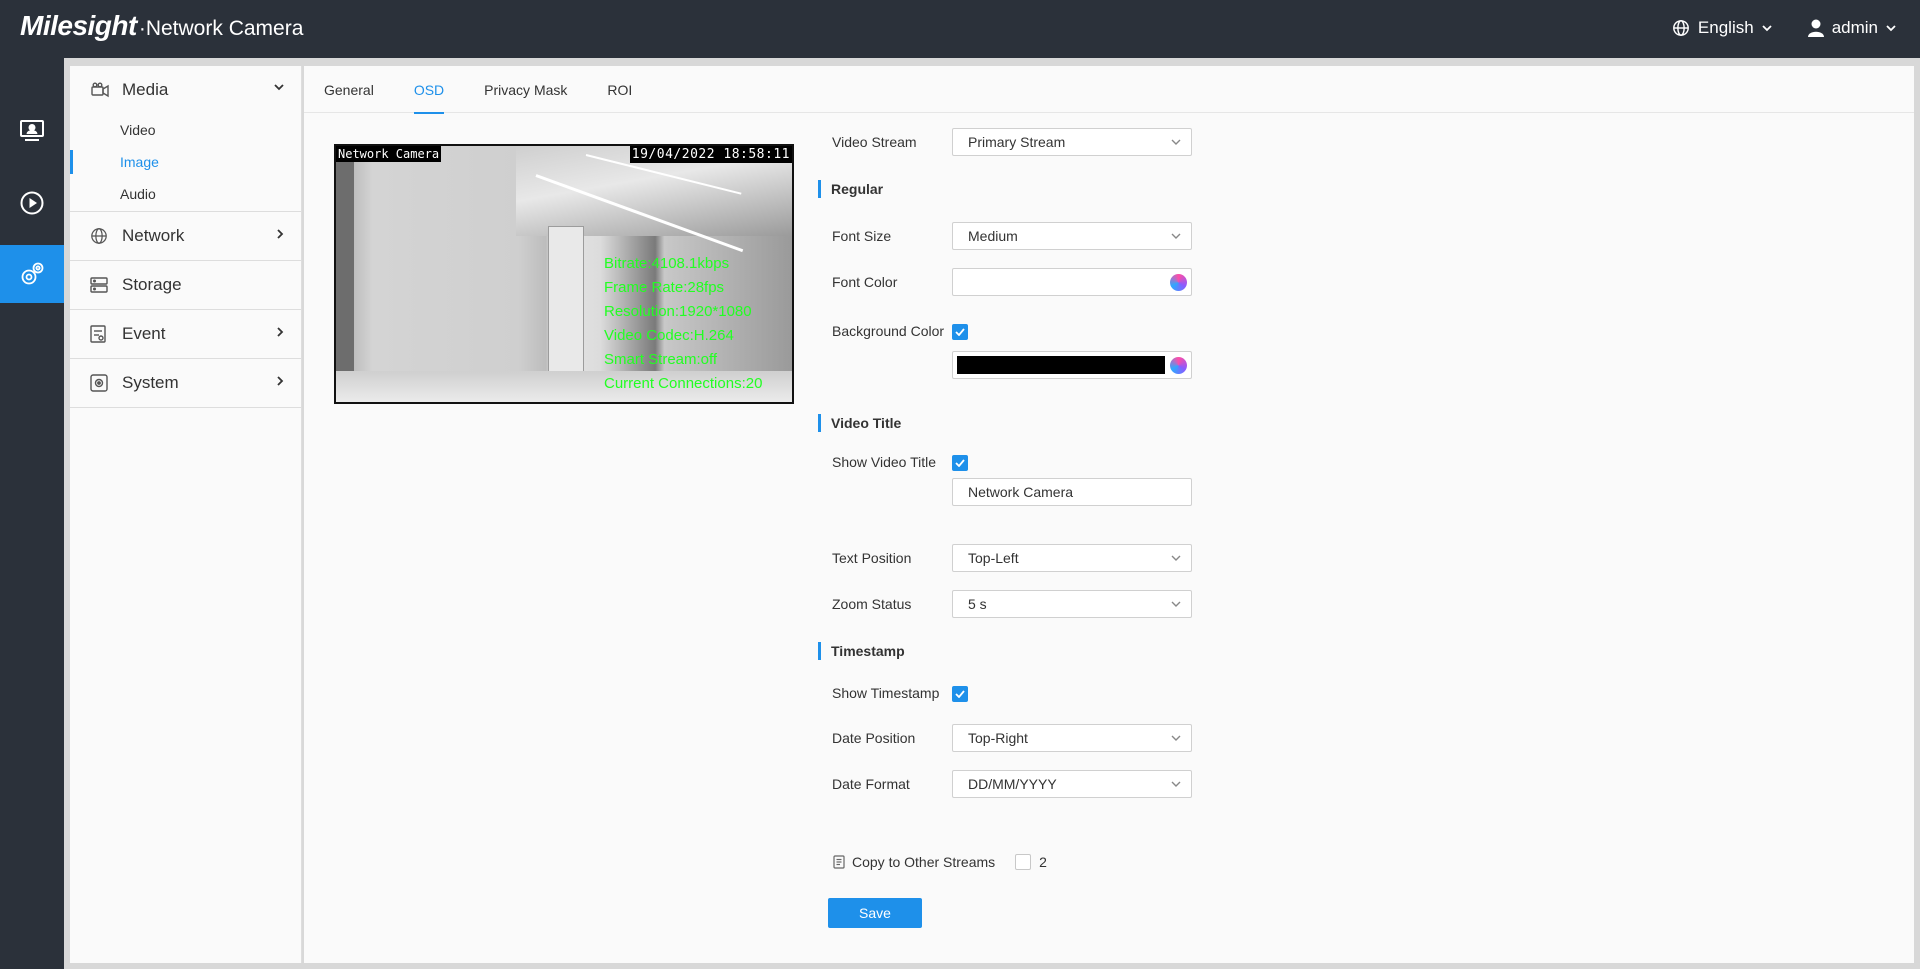  I want to click on background-color-label: Background Color, so click(888, 331).